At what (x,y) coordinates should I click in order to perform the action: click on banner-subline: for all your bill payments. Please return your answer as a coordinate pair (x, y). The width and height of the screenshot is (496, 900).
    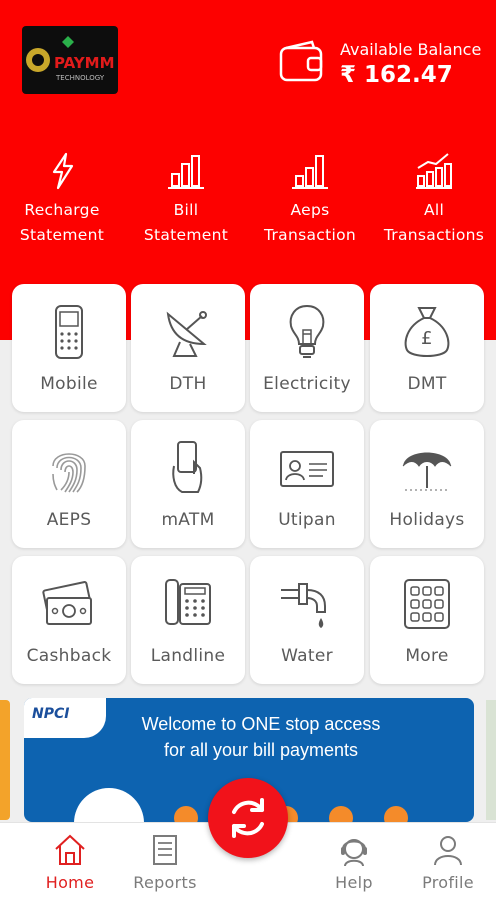
    Looking at the image, I should click on (261, 750).